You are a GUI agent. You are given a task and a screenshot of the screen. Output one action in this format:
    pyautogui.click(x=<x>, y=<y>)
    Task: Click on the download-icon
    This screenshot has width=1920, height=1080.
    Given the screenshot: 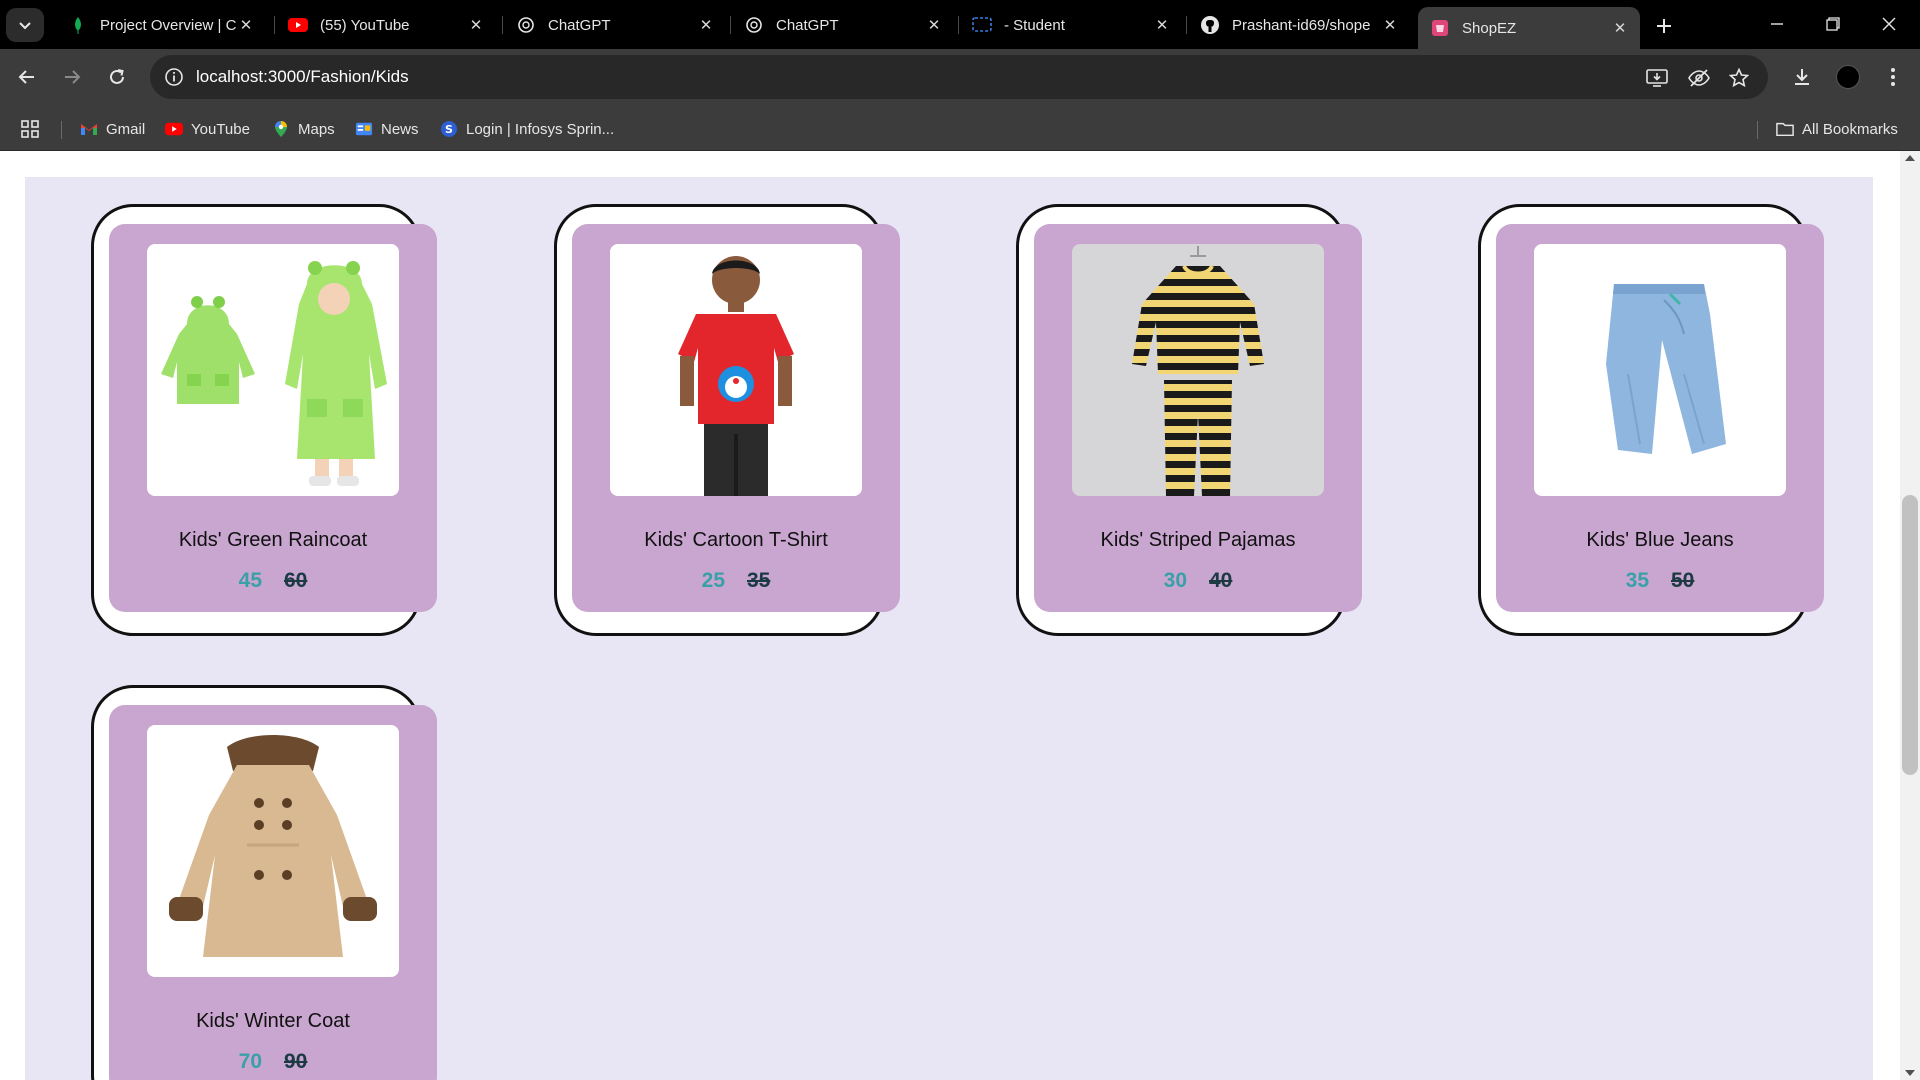 What is the action you would take?
    pyautogui.click(x=1802, y=77)
    